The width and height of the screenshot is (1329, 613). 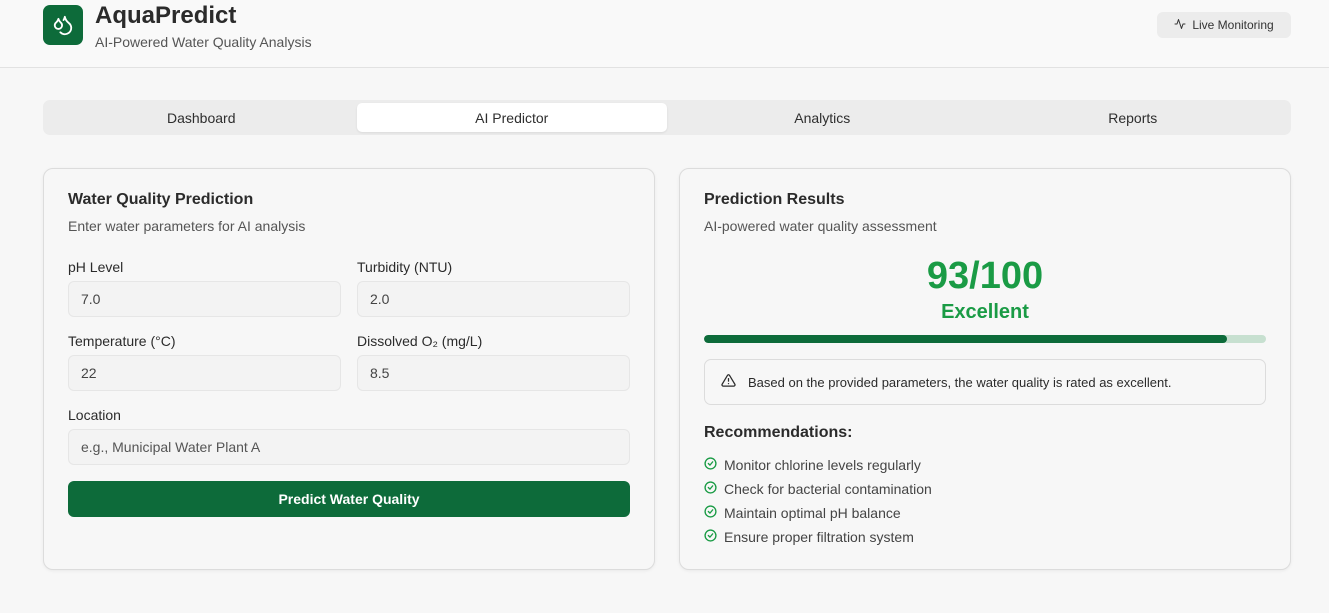 I want to click on main-tabs: Dashboard AI Predictor Analytics Reports, so click(x=667, y=117).